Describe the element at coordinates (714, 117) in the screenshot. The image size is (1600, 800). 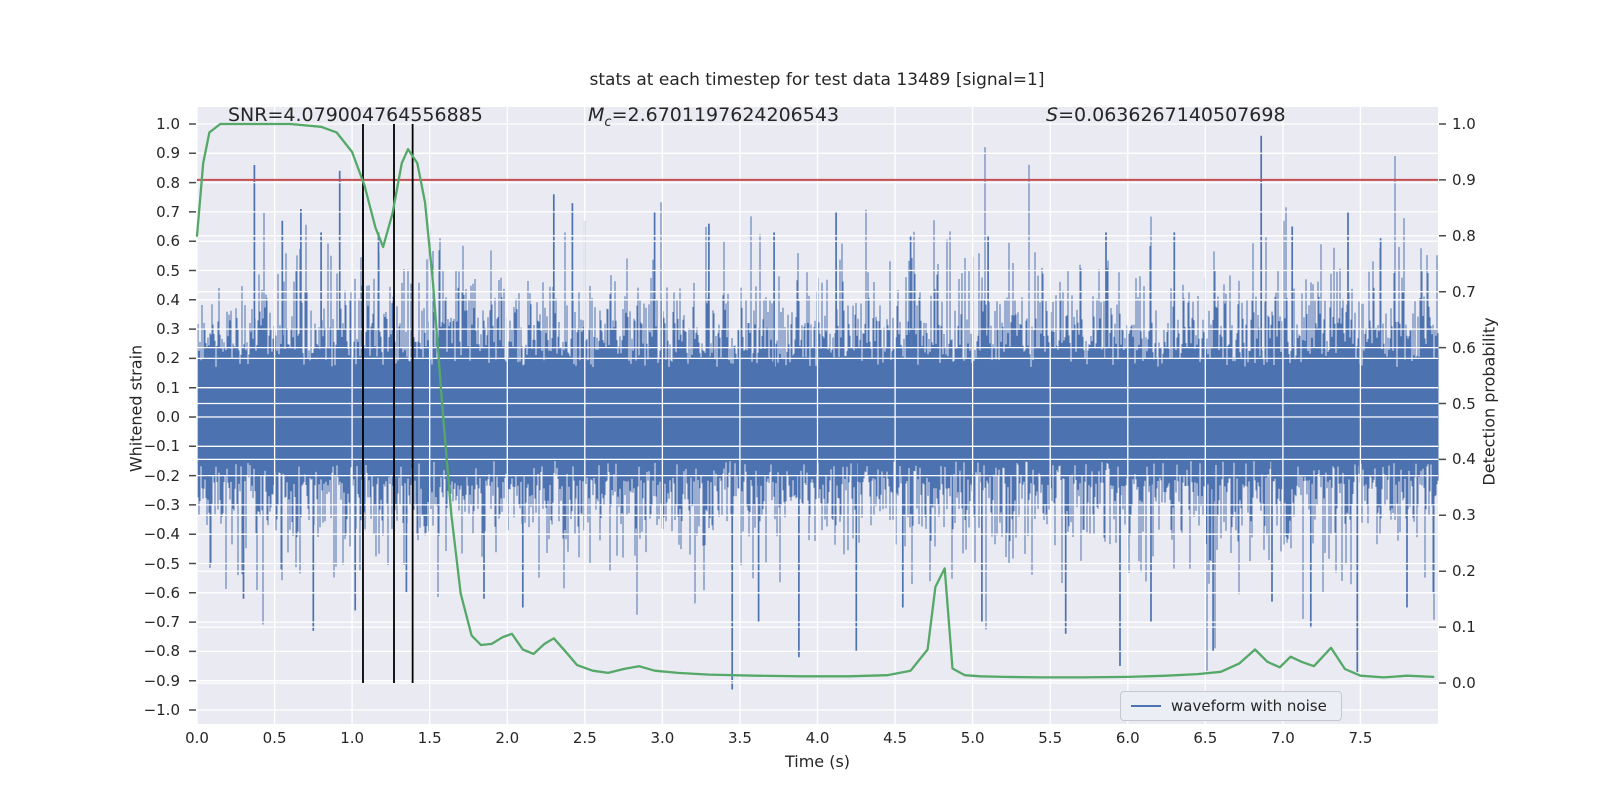
I see `stat-chirp-mass: Mc=2.6701197624206543` at that location.